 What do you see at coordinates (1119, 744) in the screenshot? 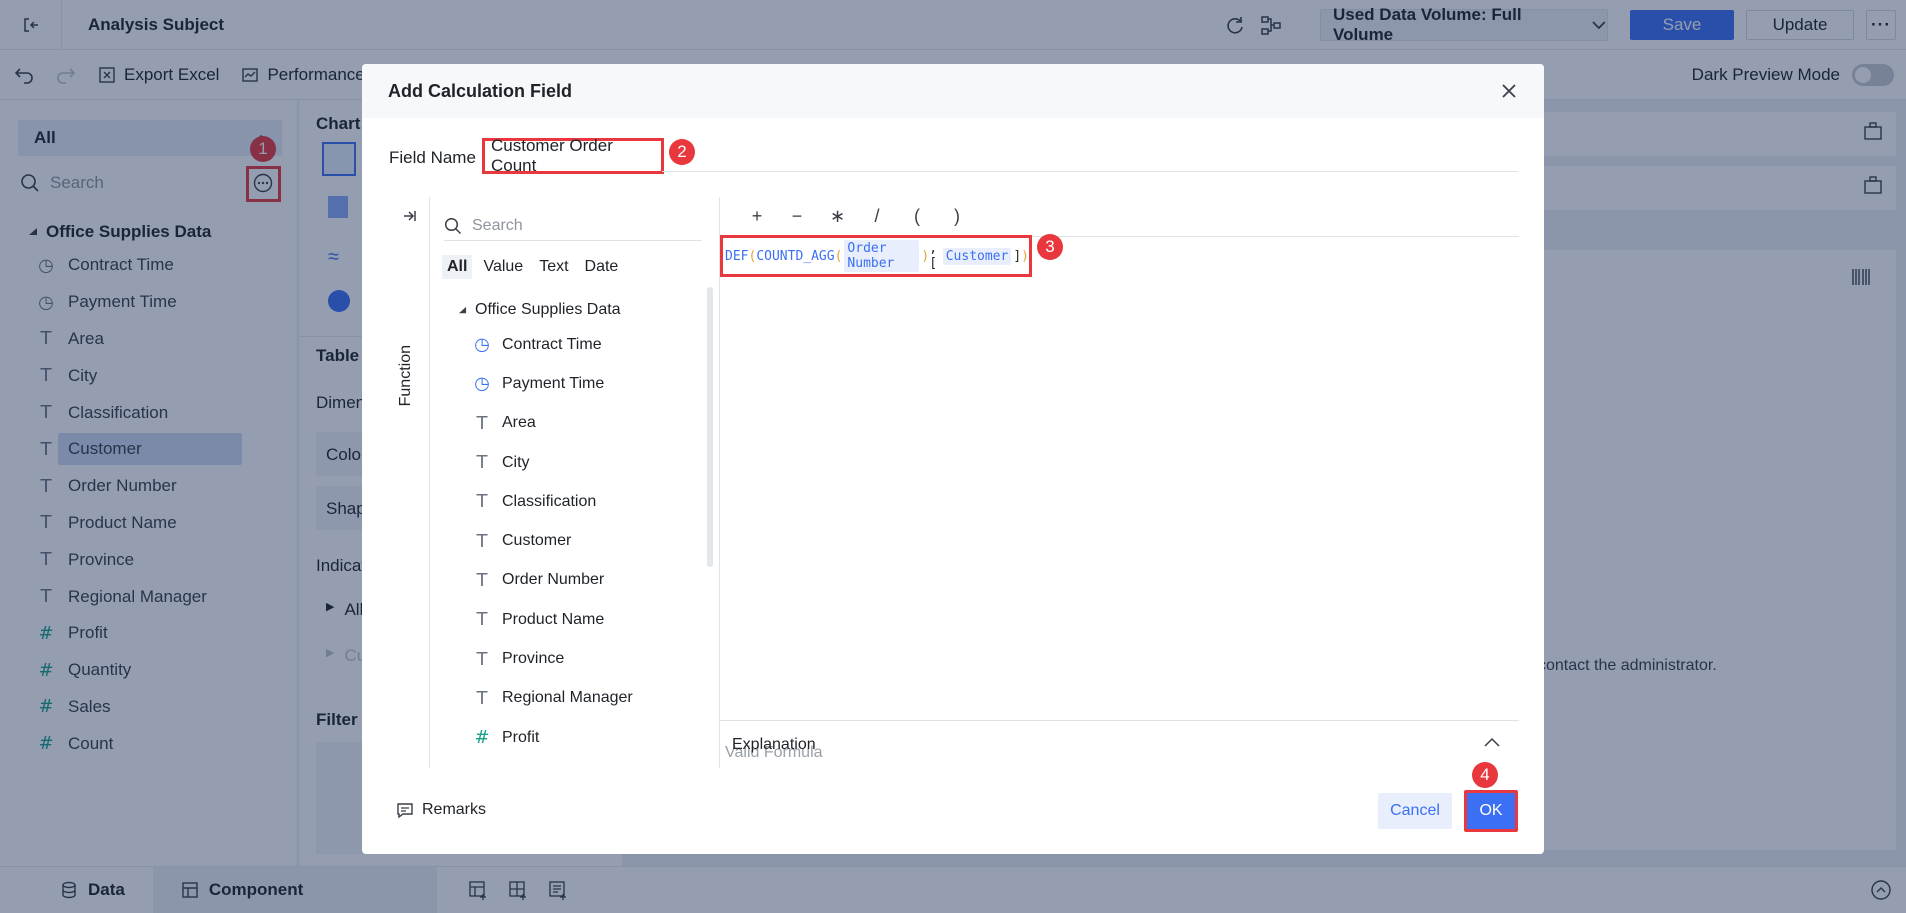
I see `explanation-section: Explanation` at bounding box center [1119, 744].